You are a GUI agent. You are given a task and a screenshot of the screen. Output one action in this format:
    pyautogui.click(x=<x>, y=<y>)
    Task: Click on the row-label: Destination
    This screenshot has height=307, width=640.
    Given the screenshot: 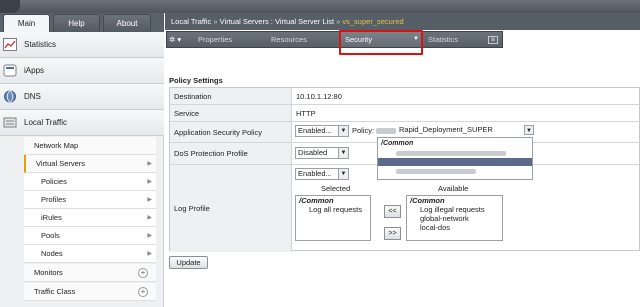 What is the action you would take?
    pyautogui.click(x=231, y=96)
    